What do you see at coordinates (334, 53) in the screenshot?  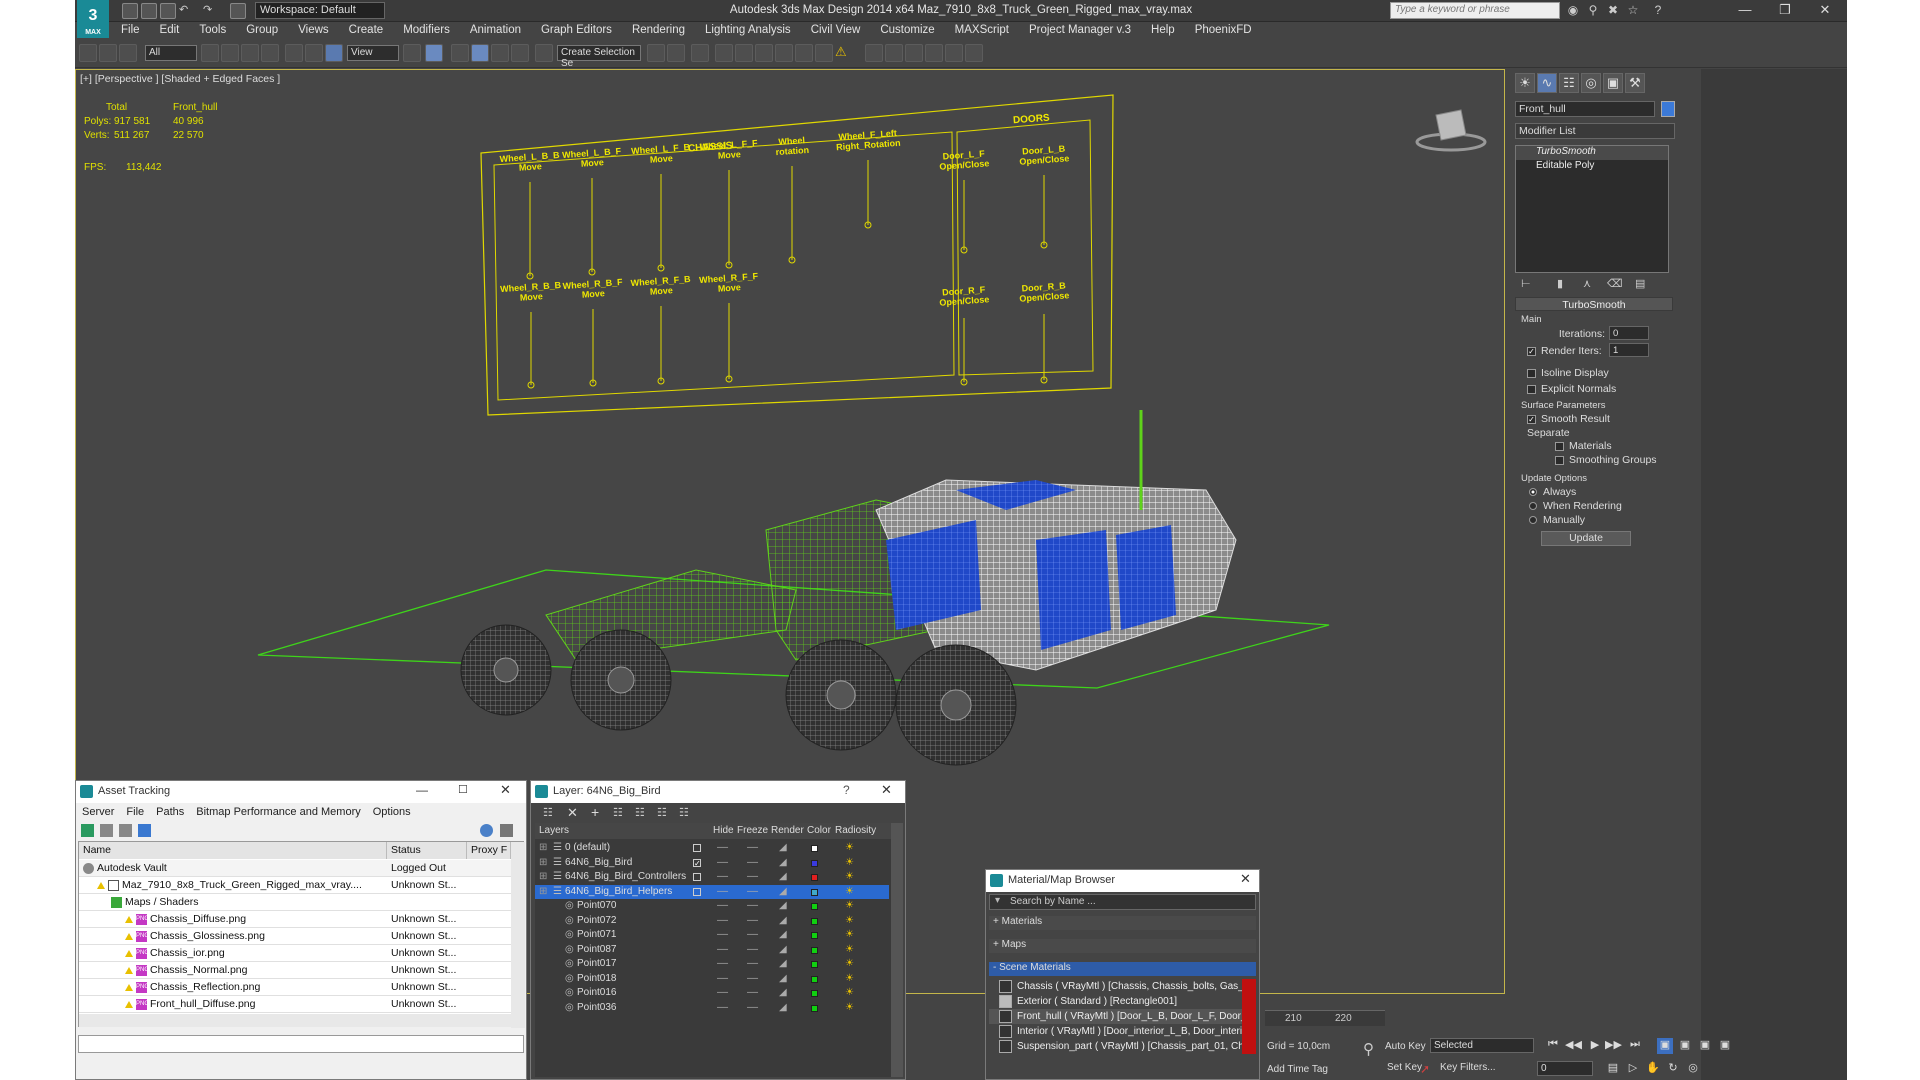 I see `scale-icon` at bounding box center [334, 53].